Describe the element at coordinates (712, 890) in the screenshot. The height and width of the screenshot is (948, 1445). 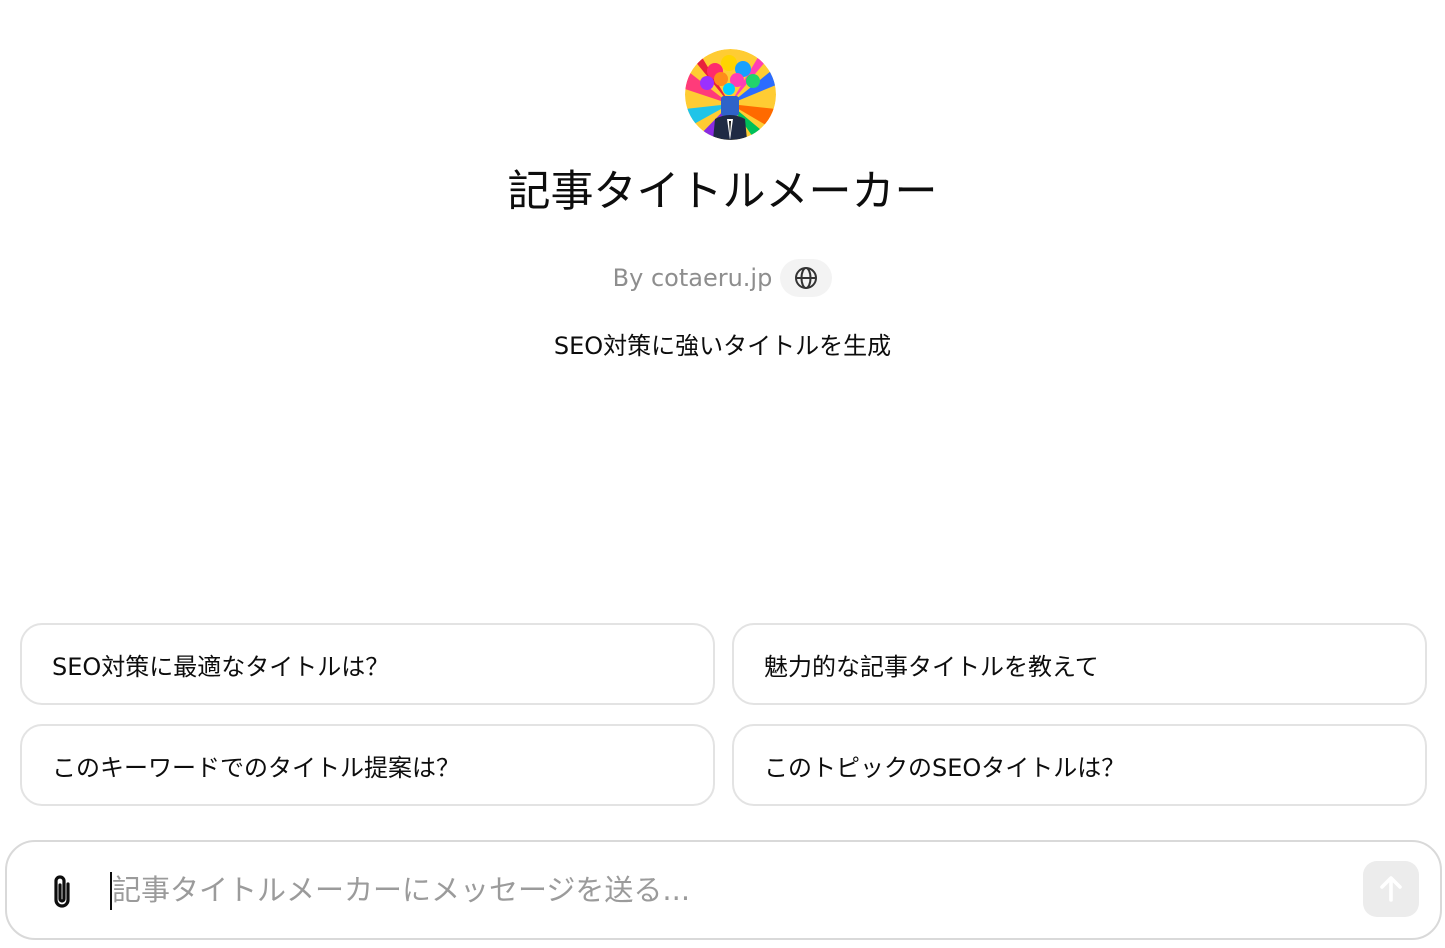
I see `message-input` at that location.